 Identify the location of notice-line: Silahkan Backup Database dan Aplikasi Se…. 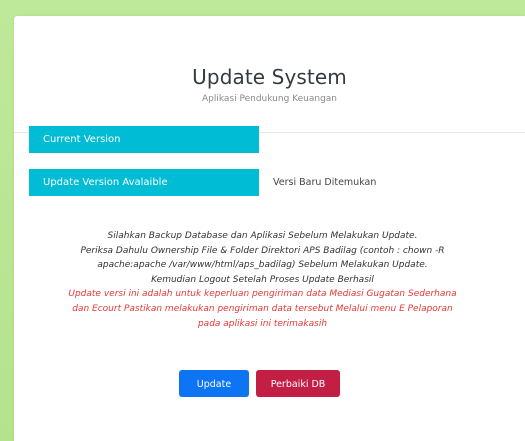
(262, 236).